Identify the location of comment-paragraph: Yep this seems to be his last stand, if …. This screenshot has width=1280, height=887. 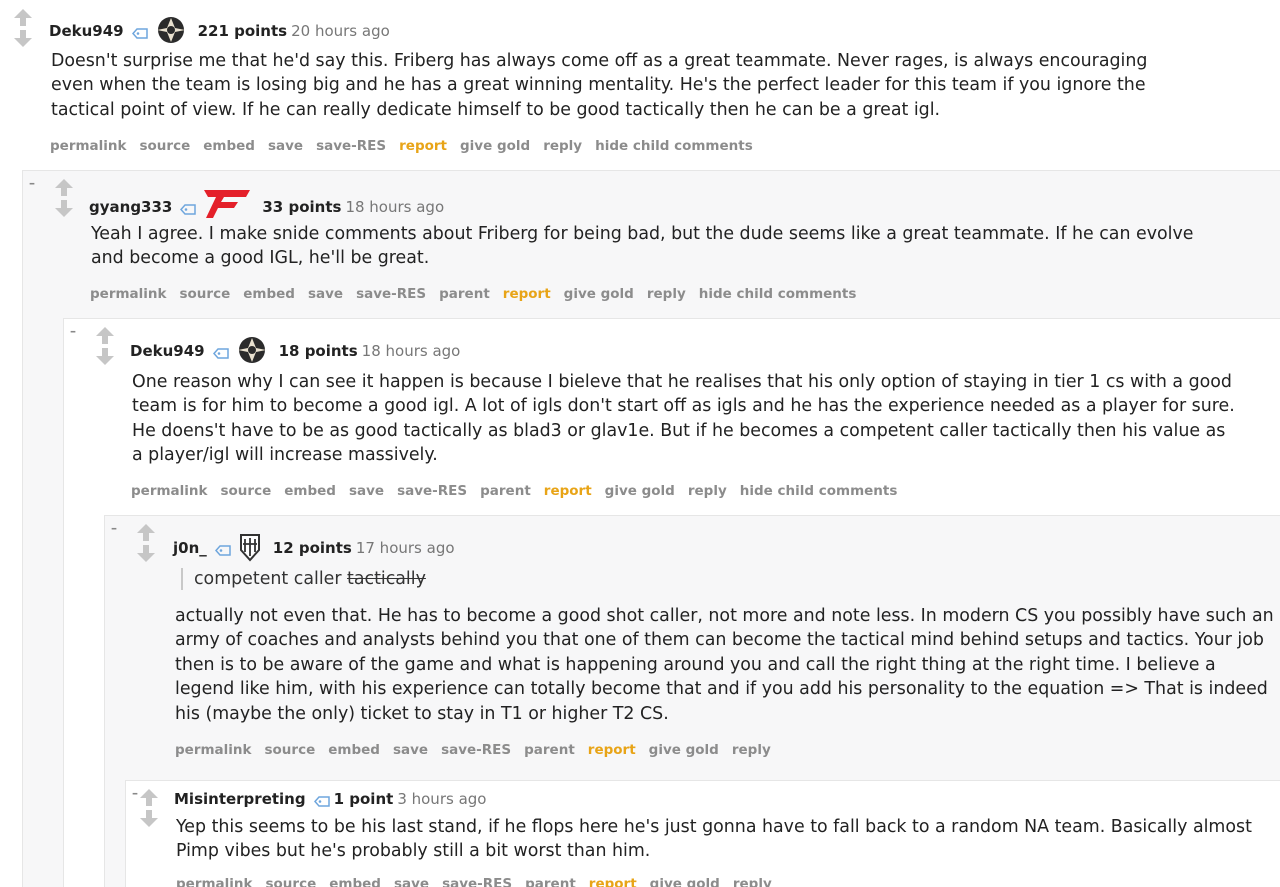
(714, 839).